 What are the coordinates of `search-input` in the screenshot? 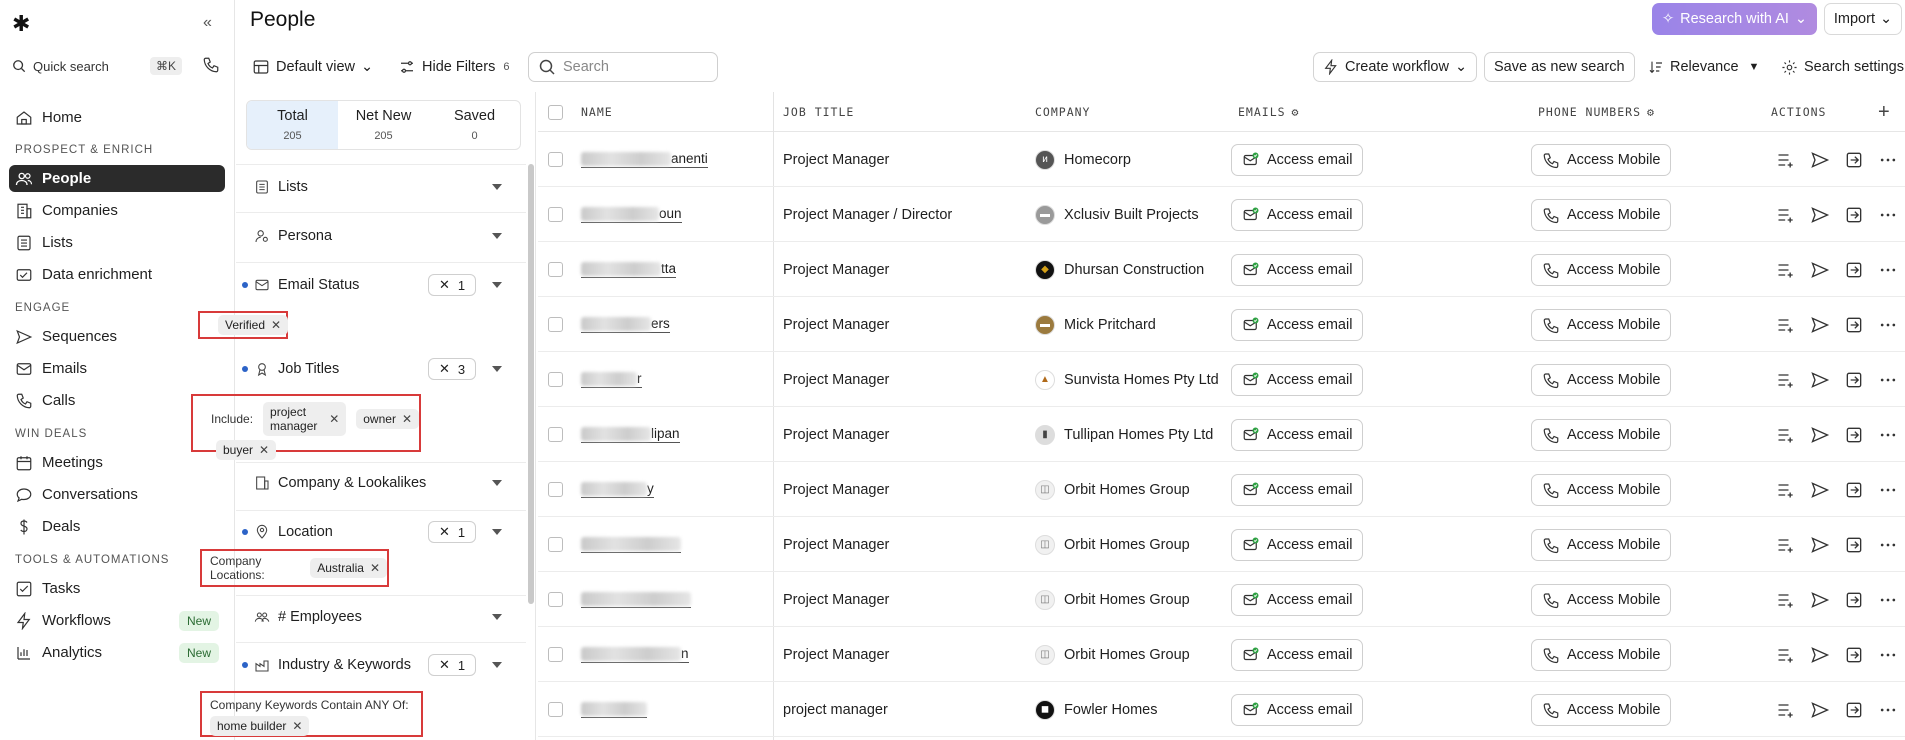 It's located at (633, 67).